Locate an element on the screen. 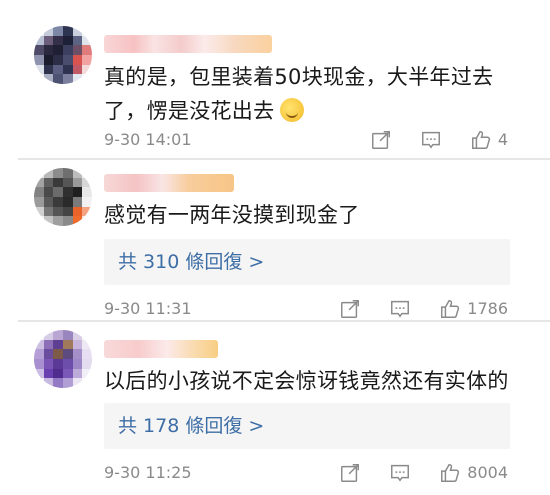 Image resolution: width=550 pixels, height=495 pixels. like-button: 8004 is located at coordinates (473, 473).